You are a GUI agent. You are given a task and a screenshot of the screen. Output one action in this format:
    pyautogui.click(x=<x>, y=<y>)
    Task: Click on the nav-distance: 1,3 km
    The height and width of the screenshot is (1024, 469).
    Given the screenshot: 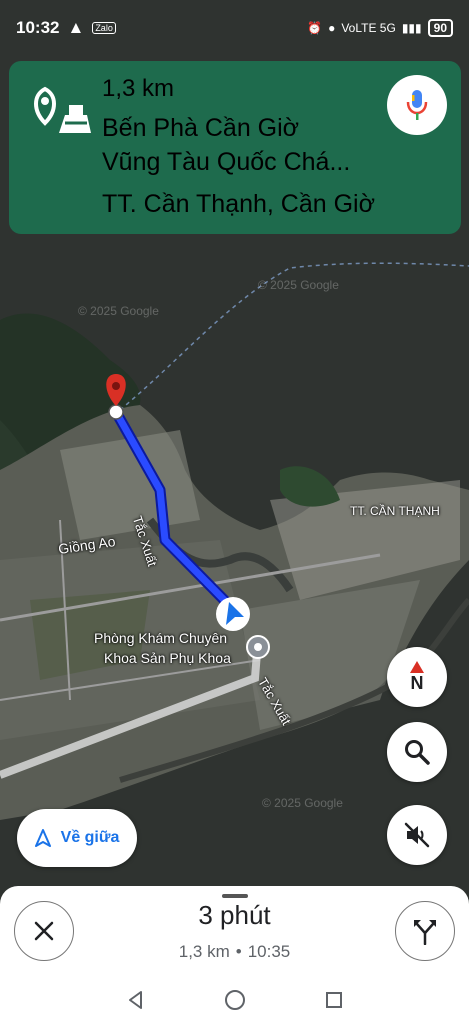 What is the action you would take?
    pyautogui.click(x=138, y=88)
    